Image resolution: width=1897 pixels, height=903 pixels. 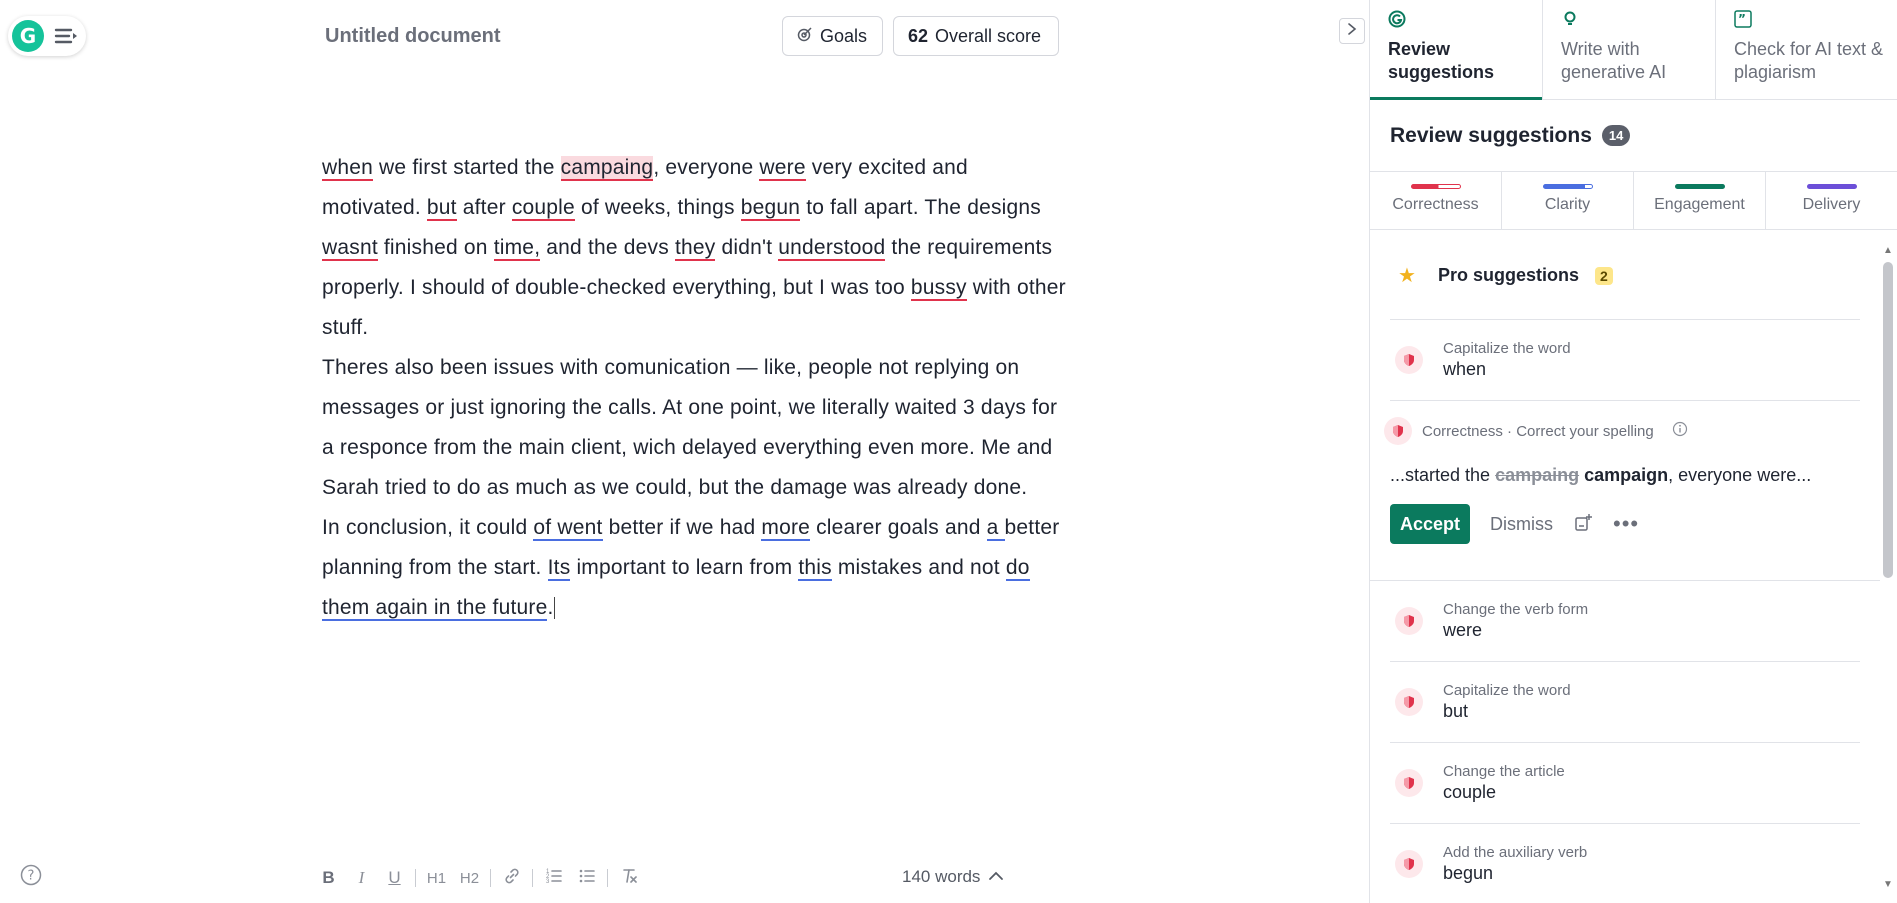 I want to click on star-icon: ★, so click(x=1407, y=276).